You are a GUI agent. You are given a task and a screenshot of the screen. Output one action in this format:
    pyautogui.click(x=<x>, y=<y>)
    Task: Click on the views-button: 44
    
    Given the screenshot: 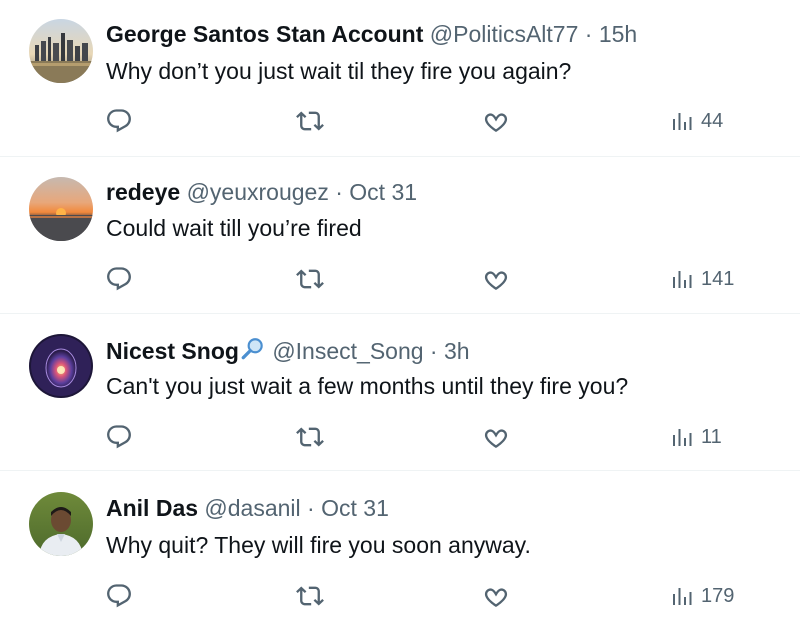 What is the action you would take?
    pyautogui.click(x=697, y=121)
    